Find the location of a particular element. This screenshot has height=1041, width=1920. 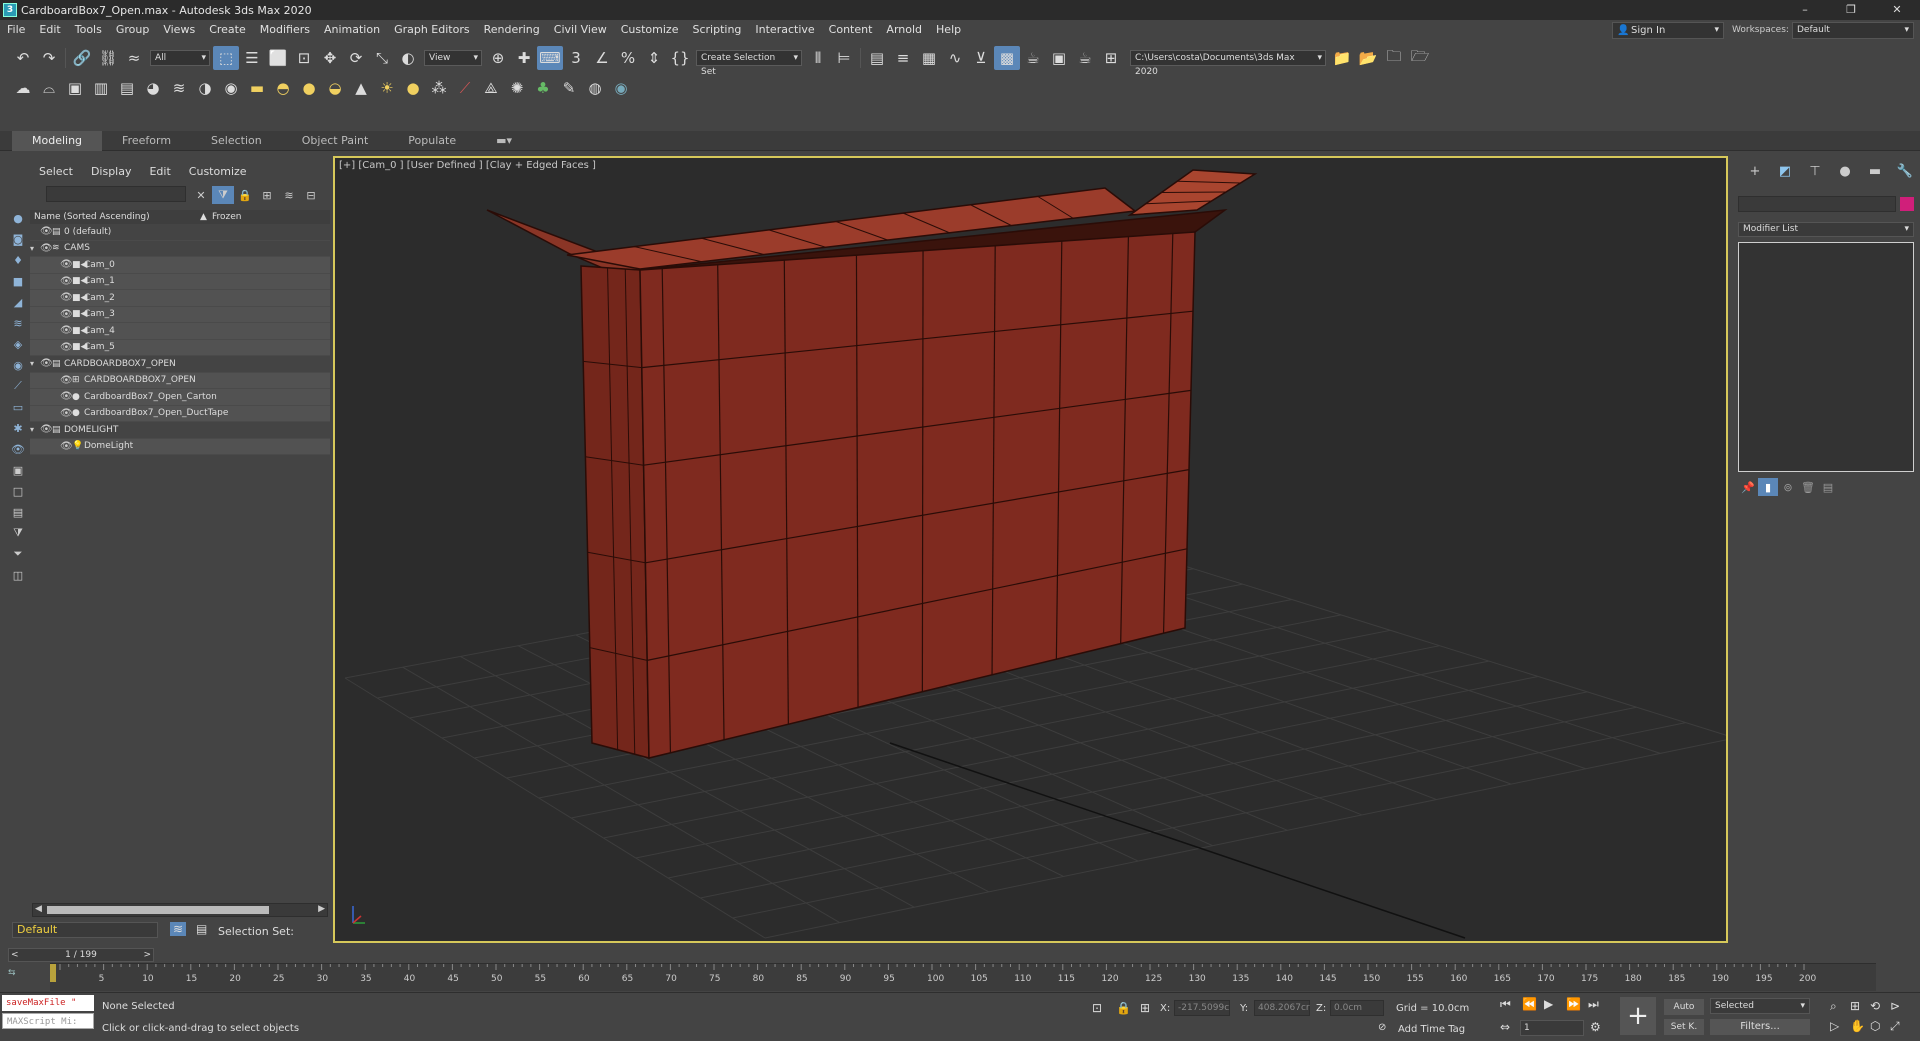

explorer-row: 👁 ● CardboardBox7_Open_Carton is located at coordinates (180, 397).